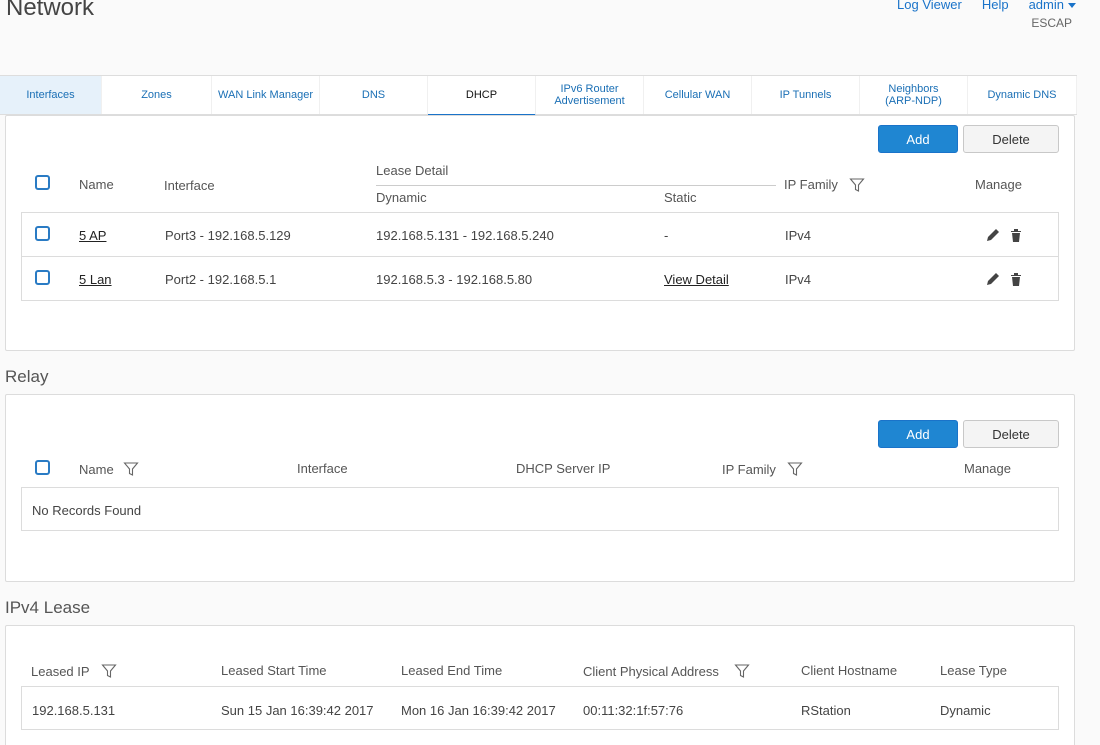 This screenshot has width=1100, height=745. What do you see at coordinates (965, 710) in the screenshot?
I see `lease-type: Dynamic` at bounding box center [965, 710].